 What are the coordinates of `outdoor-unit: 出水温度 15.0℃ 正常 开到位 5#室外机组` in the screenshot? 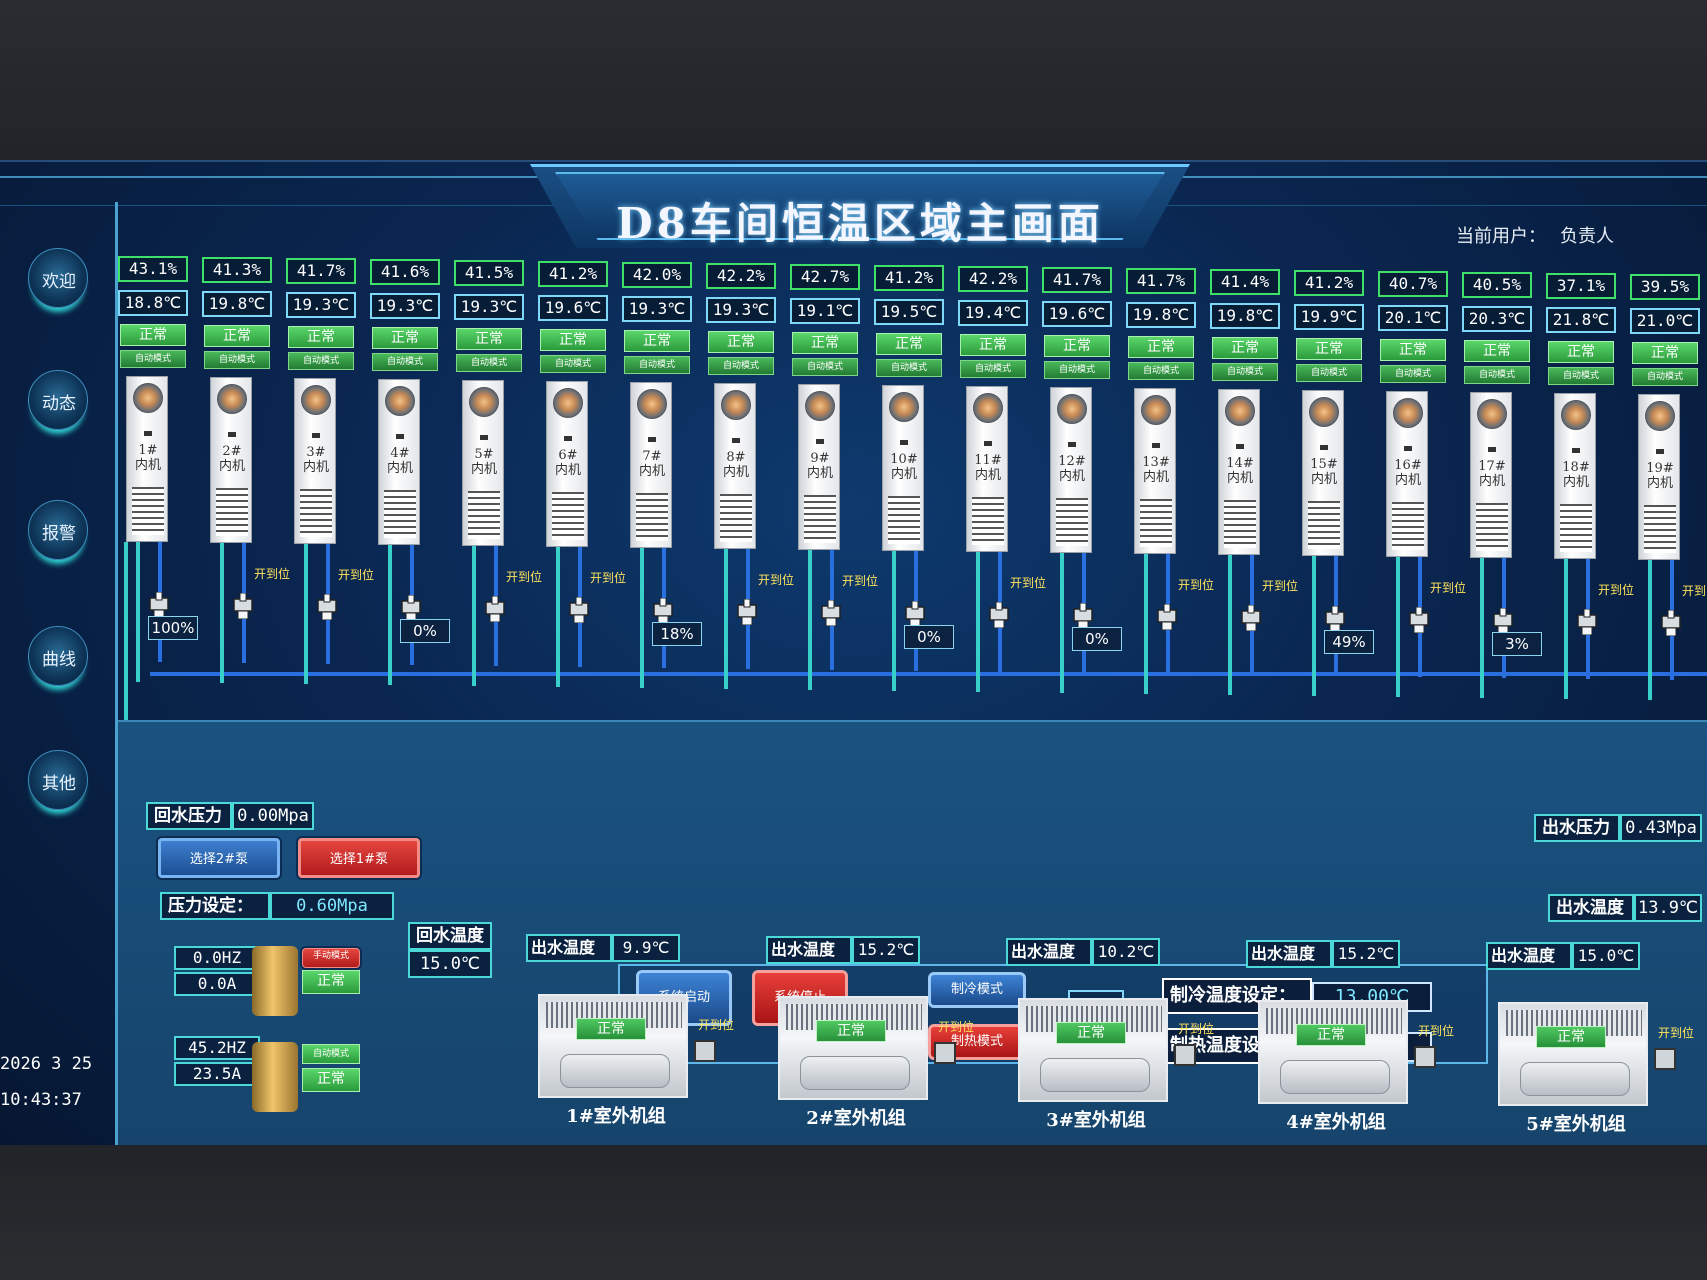 It's located at (1596, 1043).